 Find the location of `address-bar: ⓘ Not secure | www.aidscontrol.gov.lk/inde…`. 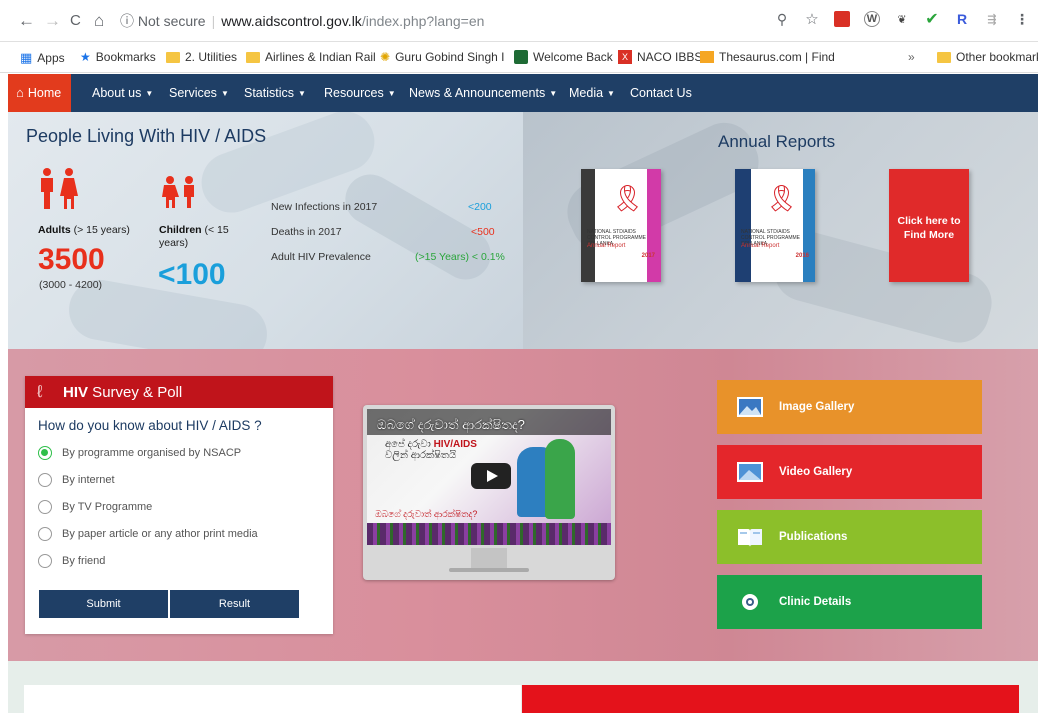

address-bar: ⓘ Not secure | www.aidscontrol.gov.lk/inde… is located at coordinates (490, 21).